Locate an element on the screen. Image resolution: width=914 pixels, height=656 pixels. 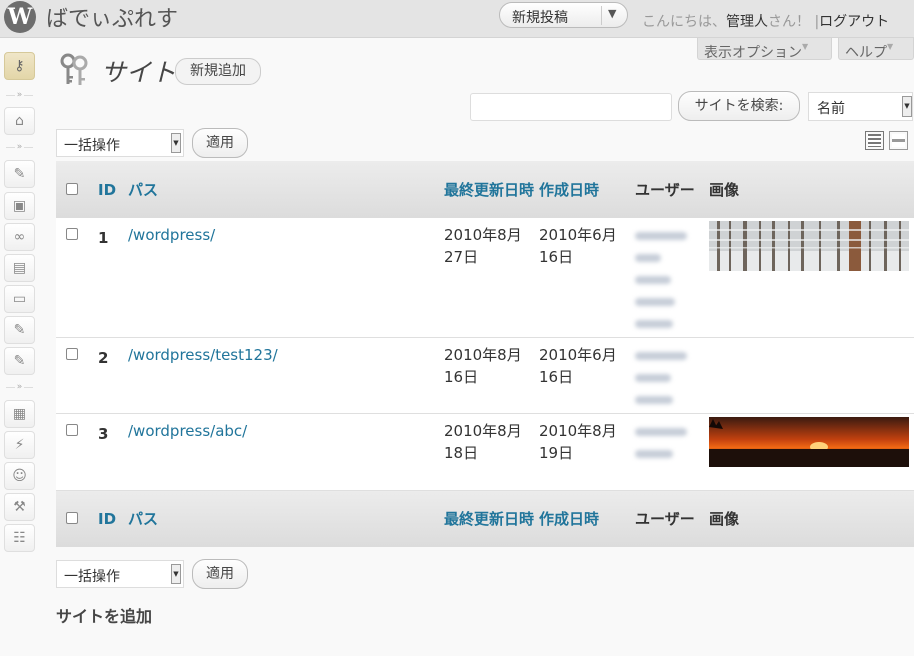
comments-icon: ▭ is located at coordinates (19, 299).